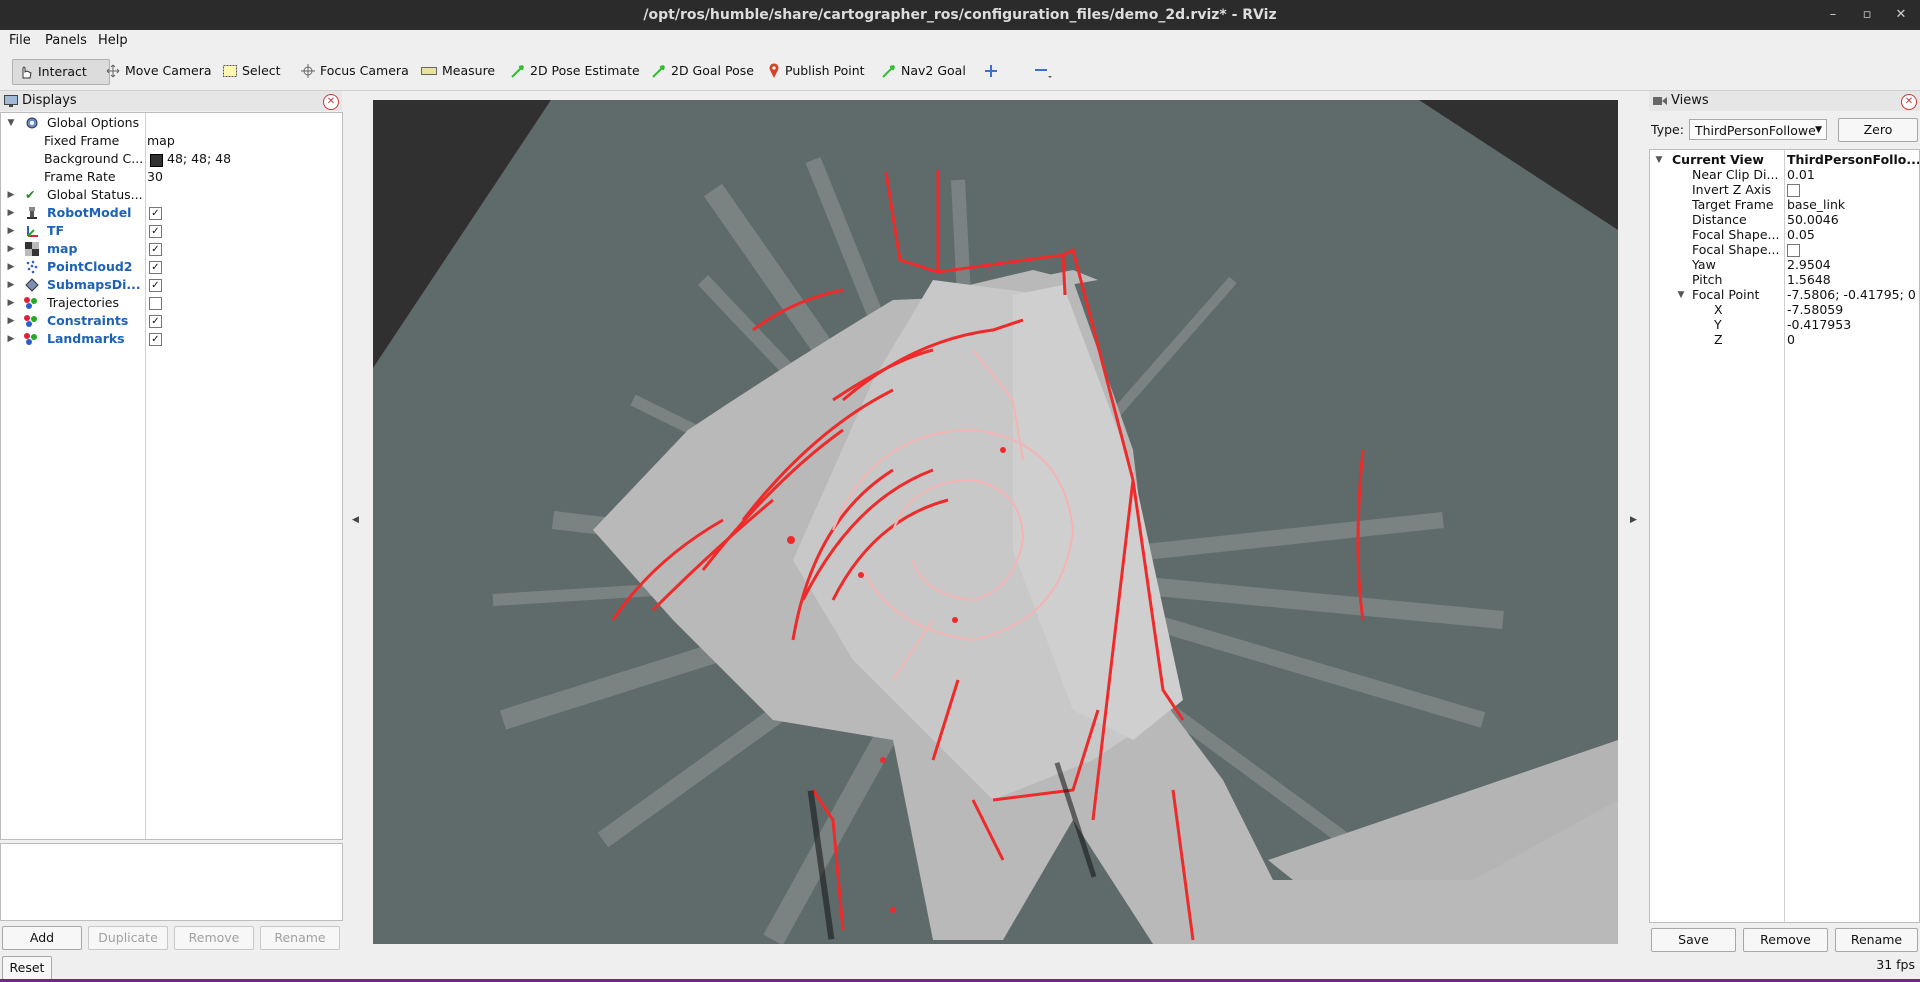 This screenshot has width=1920, height=982. I want to click on remove-display-button: Remove, so click(214, 938).